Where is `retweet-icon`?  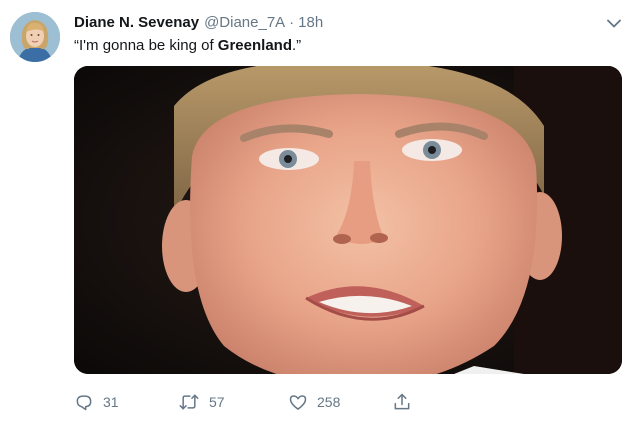
retweet-icon is located at coordinates (189, 402).